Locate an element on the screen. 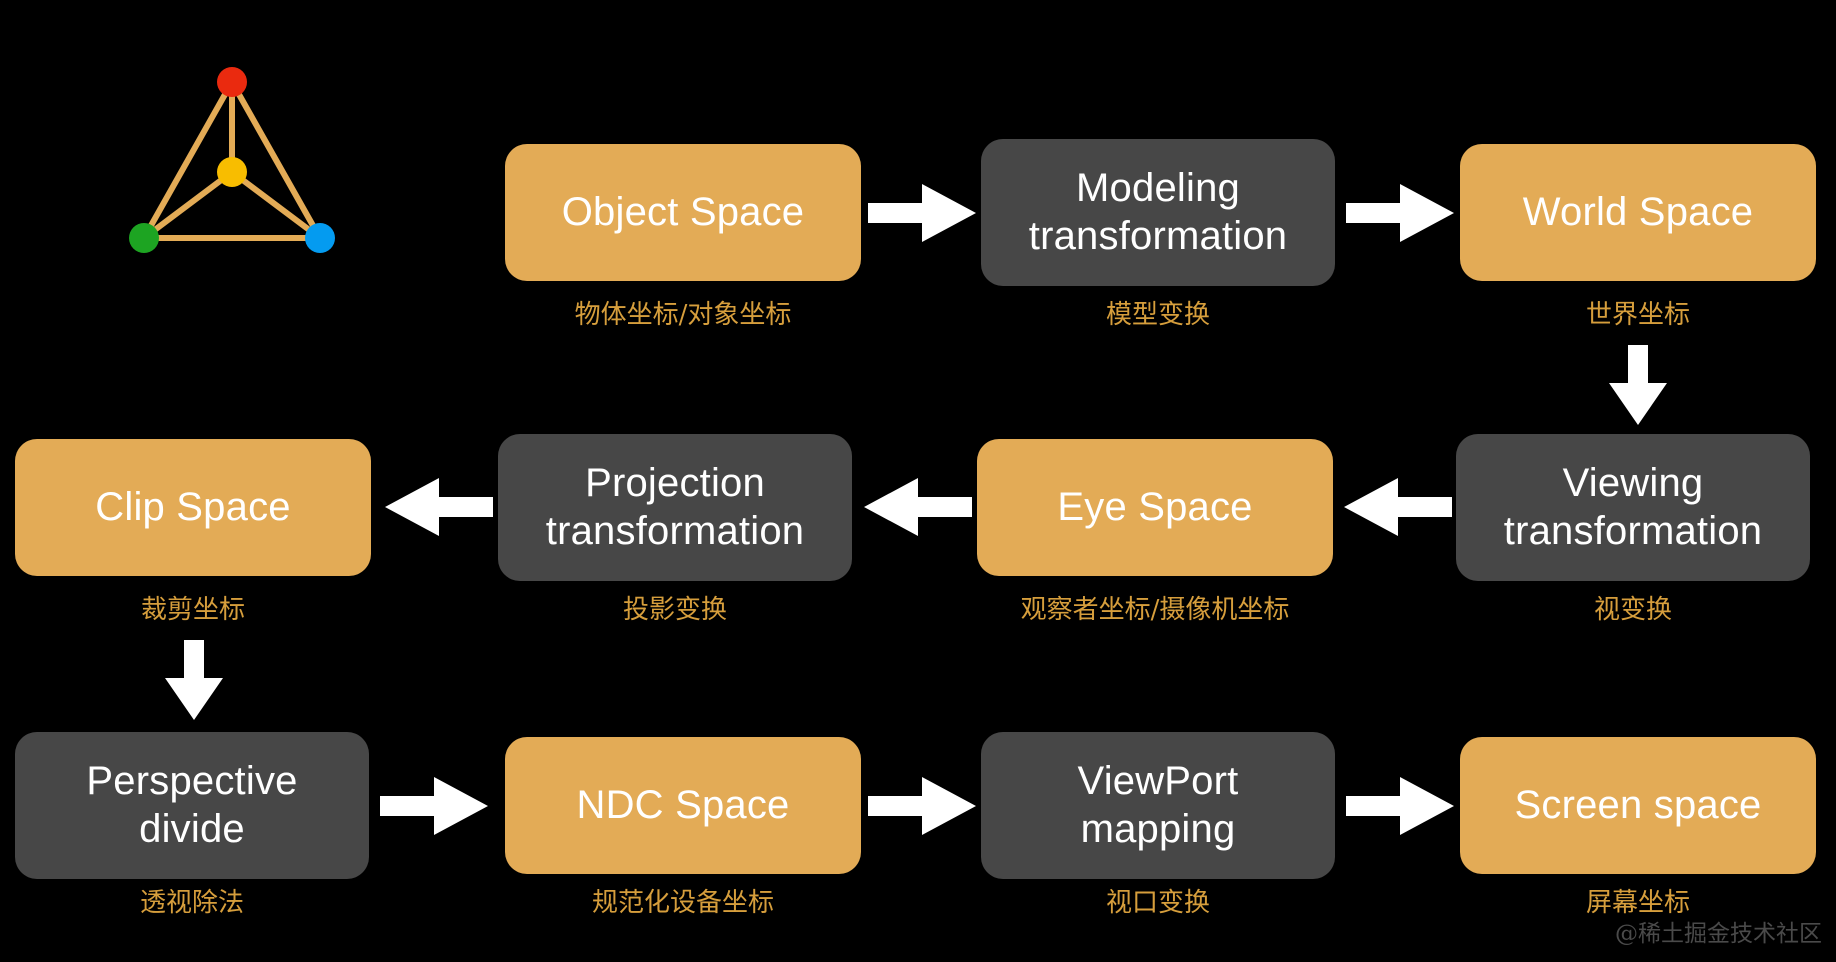 This screenshot has width=1836, height=962. caption-ndc-space: 规范化设备坐标 is located at coordinates (682, 903).